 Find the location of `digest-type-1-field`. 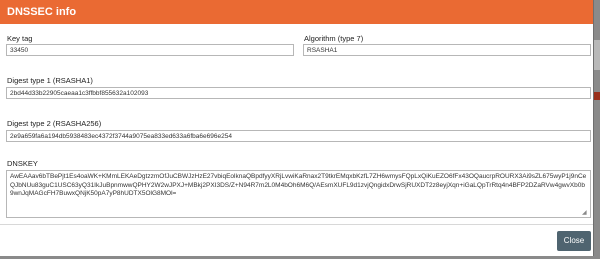

digest-type-1-field is located at coordinates (298, 93).